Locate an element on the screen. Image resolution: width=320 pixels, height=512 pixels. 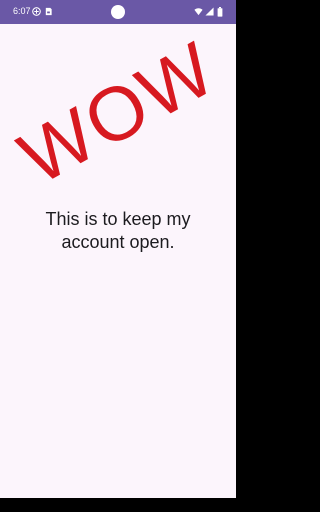
battery-icon is located at coordinates (220, 12).